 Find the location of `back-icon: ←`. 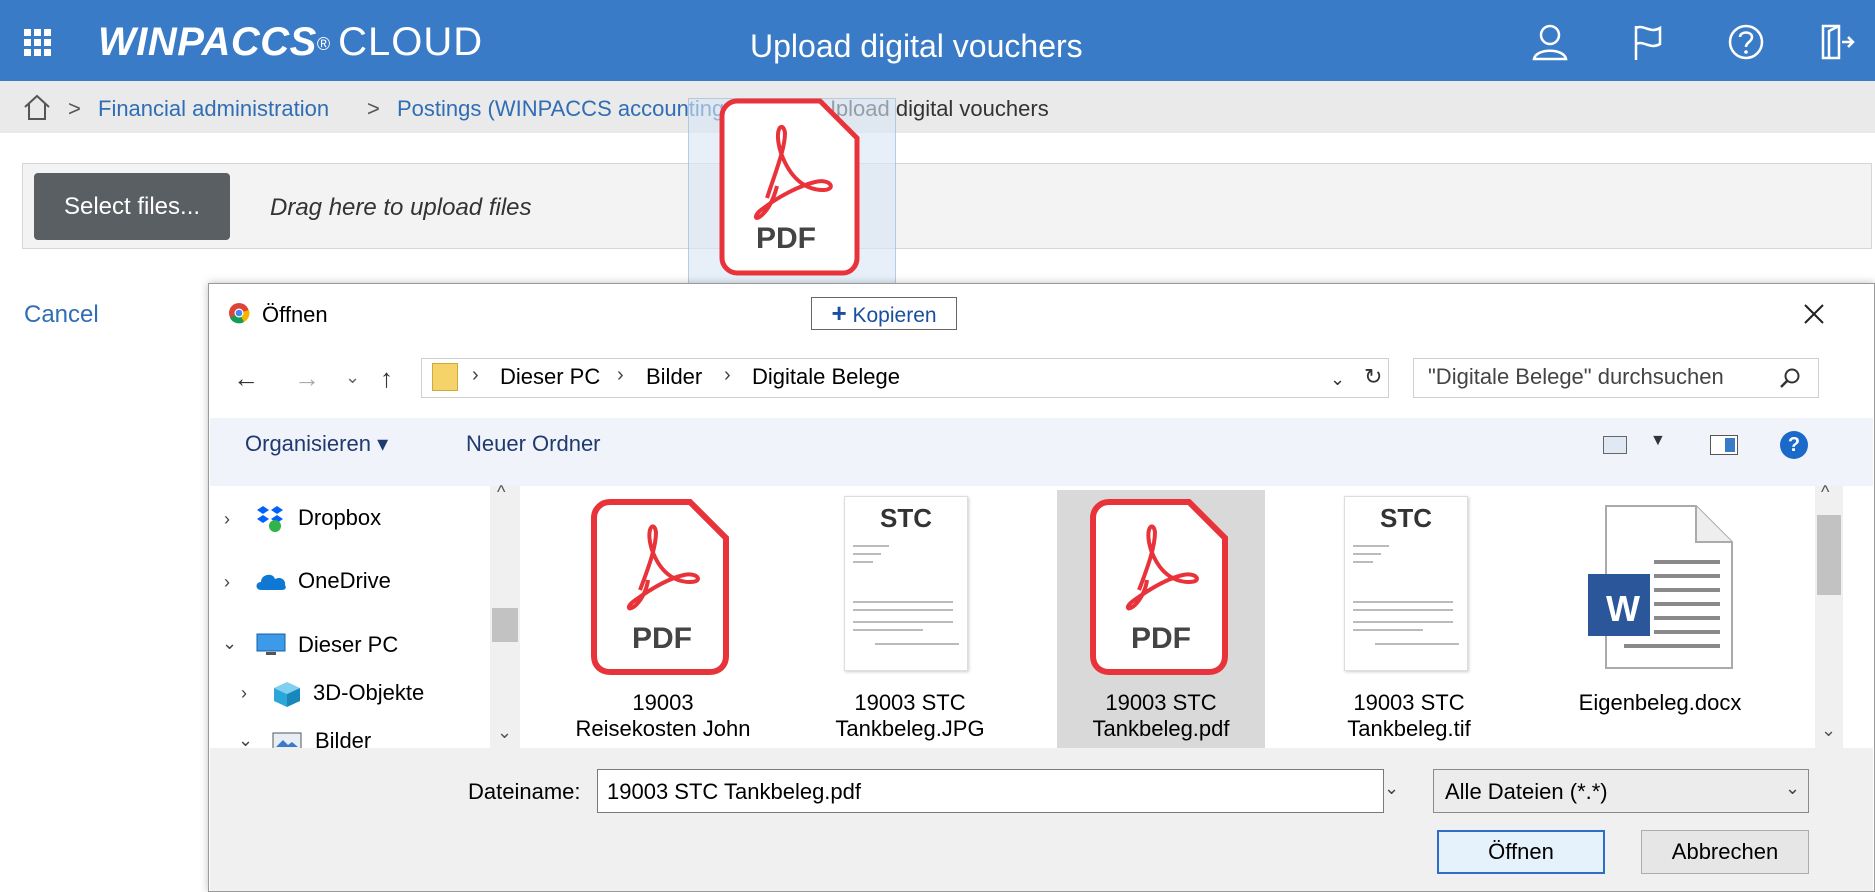

back-icon: ← is located at coordinates (246, 378).